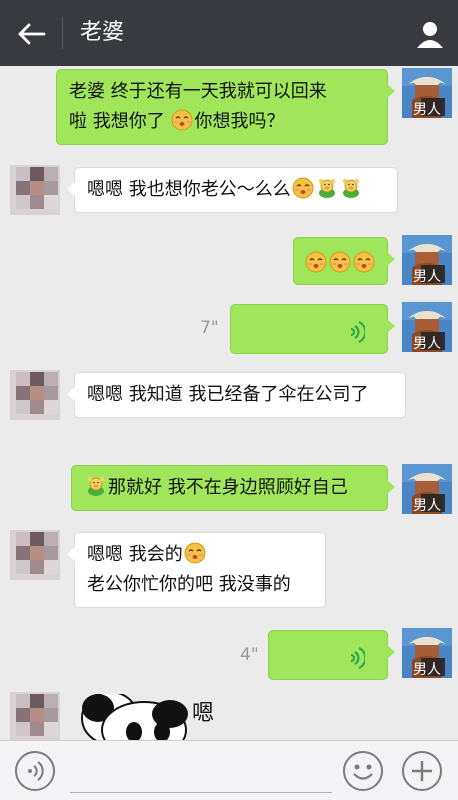  I want to click on message-bubble-sent: 那就好 我不在身边照顾好自己, so click(233, 488).